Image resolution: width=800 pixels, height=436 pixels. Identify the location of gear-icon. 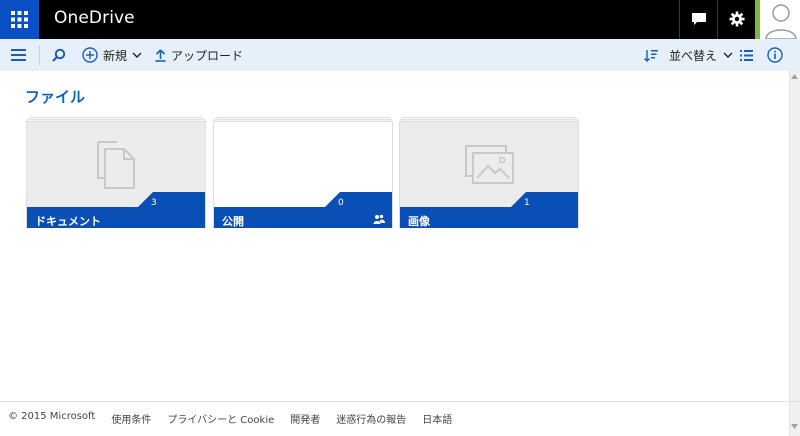
(737, 19).